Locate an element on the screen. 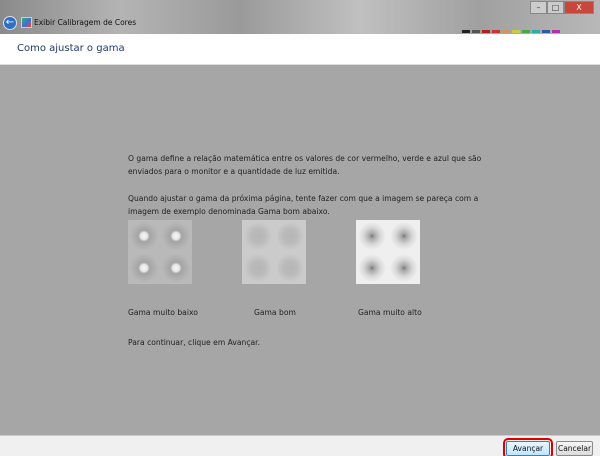 The image size is (600, 456). cancel-button: Cancelar is located at coordinates (574, 448).